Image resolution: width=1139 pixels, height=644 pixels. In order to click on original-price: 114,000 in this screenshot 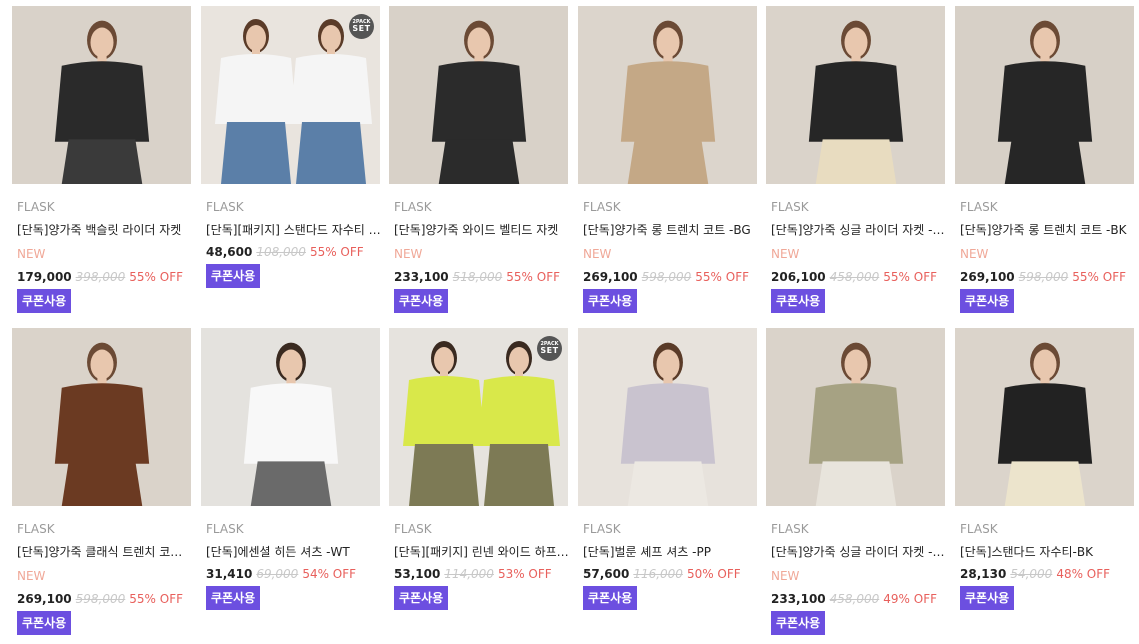, I will do `click(469, 574)`.